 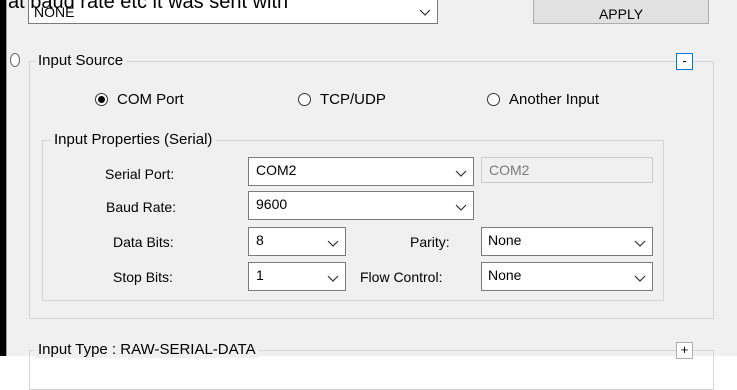 What do you see at coordinates (260, 240) in the screenshot?
I see `data-bits-value: 8` at bounding box center [260, 240].